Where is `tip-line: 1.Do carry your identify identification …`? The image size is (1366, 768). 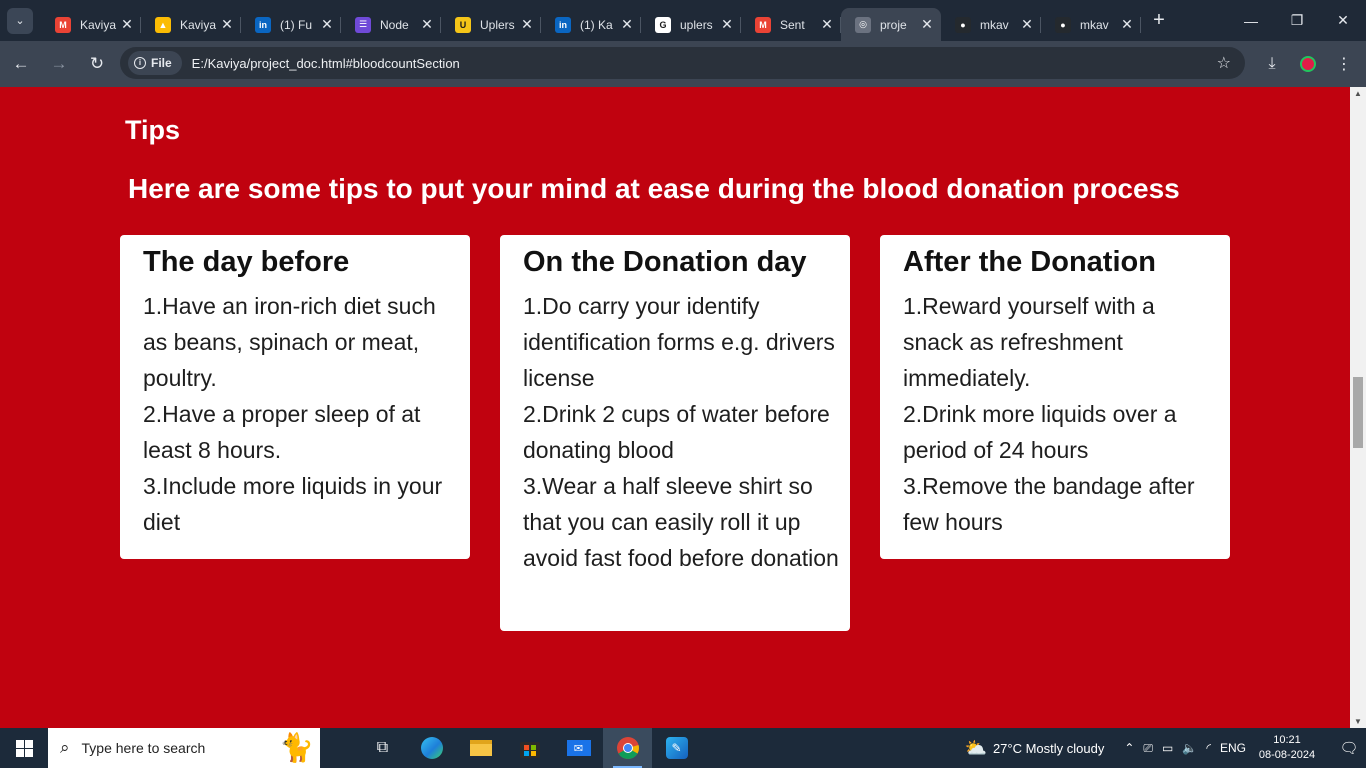
tip-line: 1.Do carry your identify identification … is located at coordinates (679, 342).